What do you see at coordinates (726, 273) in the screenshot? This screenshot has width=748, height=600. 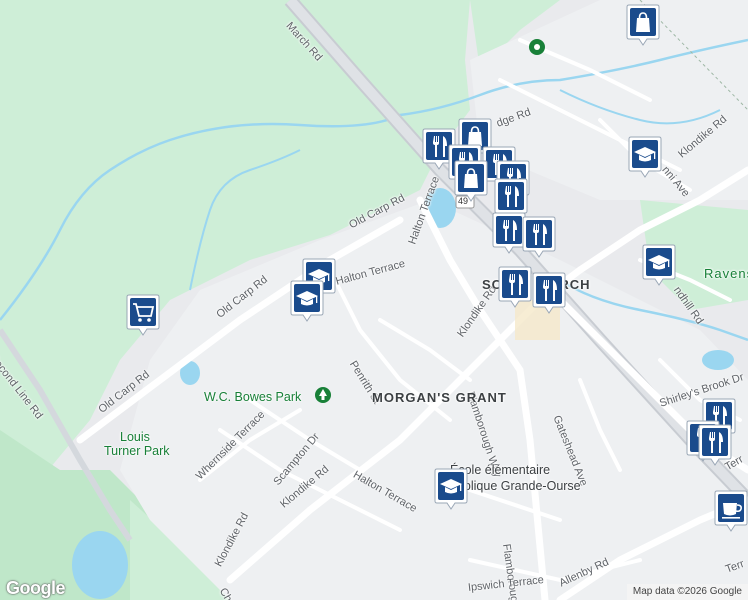 I see `area-label-ravens: Ravens` at bounding box center [726, 273].